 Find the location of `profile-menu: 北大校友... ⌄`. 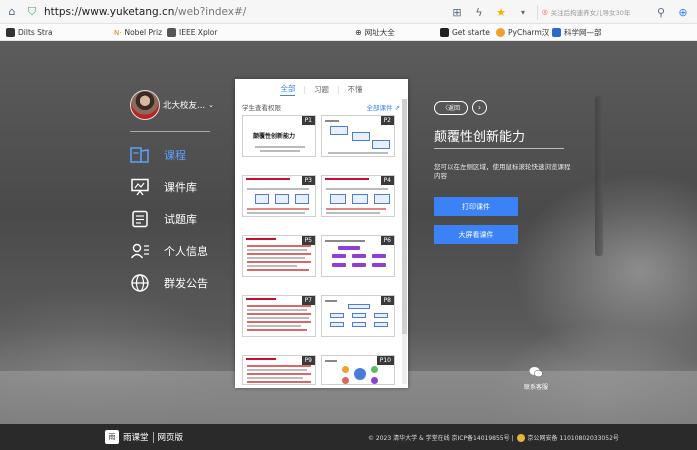

profile-menu: 北大校友... ⌄ is located at coordinates (172, 105).